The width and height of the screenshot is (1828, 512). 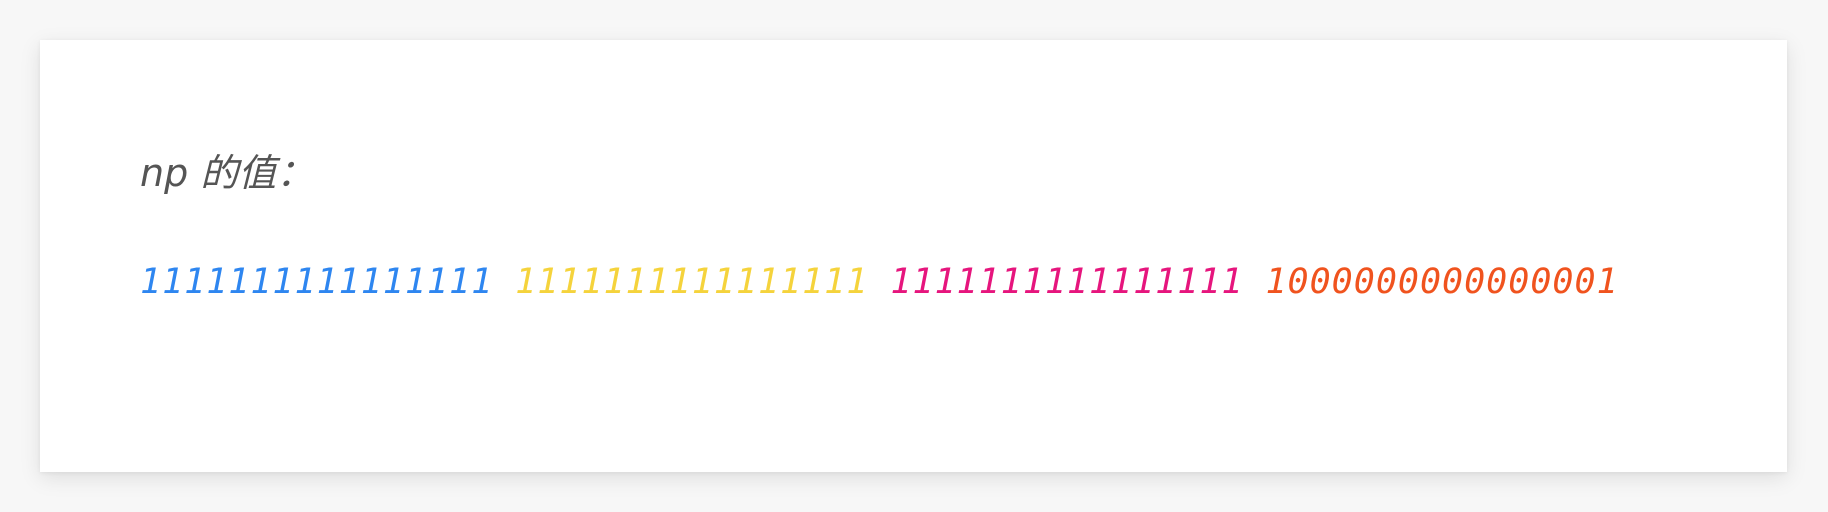 What do you see at coordinates (1067, 282) in the screenshot?
I see `bit-group-3: 1111111111111111` at bounding box center [1067, 282].